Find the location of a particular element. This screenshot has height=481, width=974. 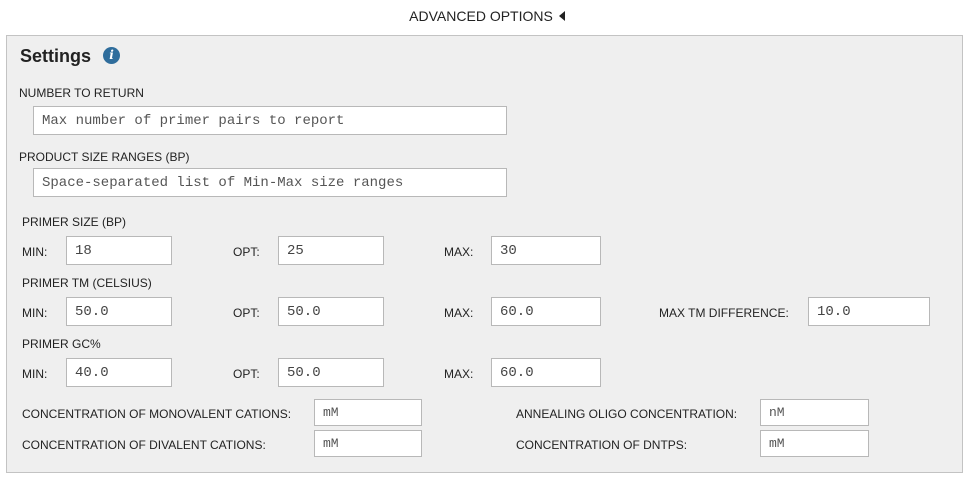

annealing-oligo-input is located at coordinates (814, 412).